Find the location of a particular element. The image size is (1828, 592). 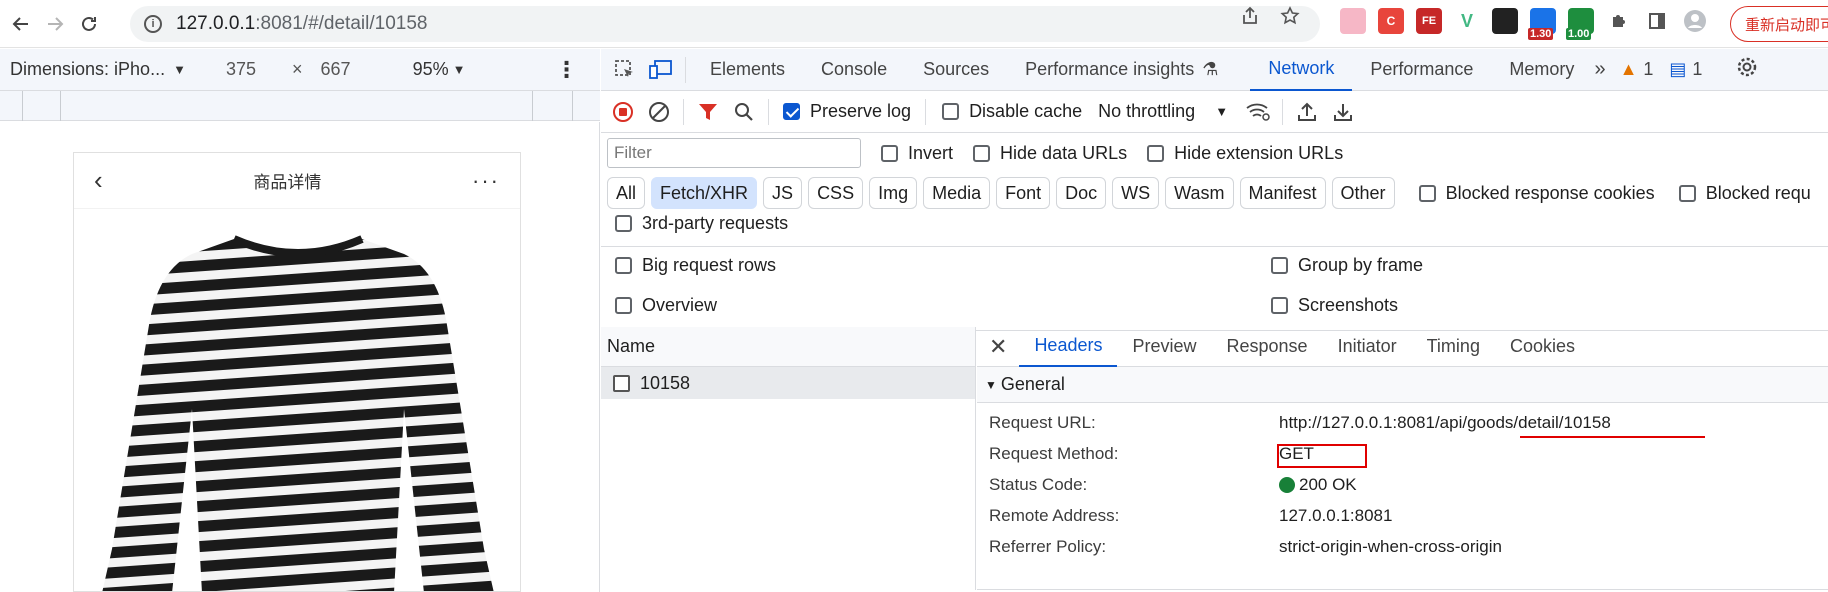

tab-elements: Elements is located at coordinates (747, 70).